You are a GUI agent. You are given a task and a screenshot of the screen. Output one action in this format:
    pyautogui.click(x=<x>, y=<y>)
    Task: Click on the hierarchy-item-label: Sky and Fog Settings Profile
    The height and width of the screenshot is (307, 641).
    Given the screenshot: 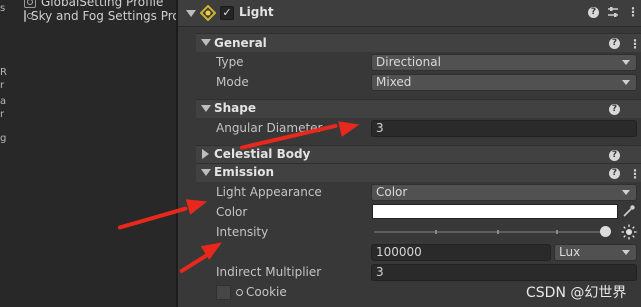 What is the action you would take?
    pyautogui.click(x=103, y=16)
    